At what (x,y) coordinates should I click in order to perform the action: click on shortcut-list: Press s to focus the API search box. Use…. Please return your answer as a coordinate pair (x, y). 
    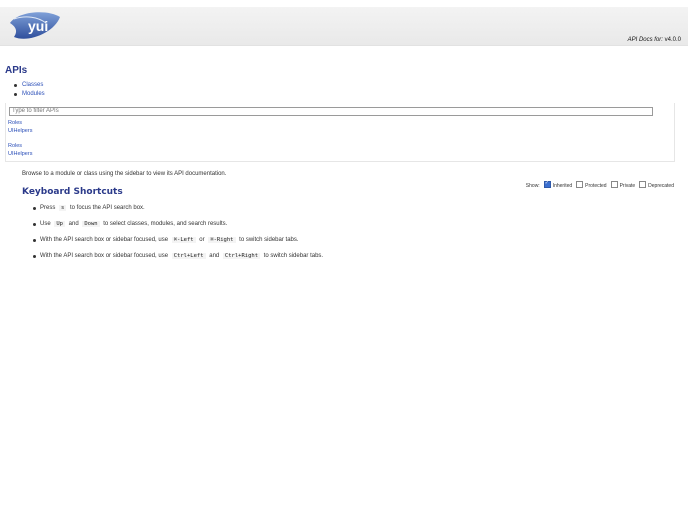
    Looking at the image, I should click on (177, 235).